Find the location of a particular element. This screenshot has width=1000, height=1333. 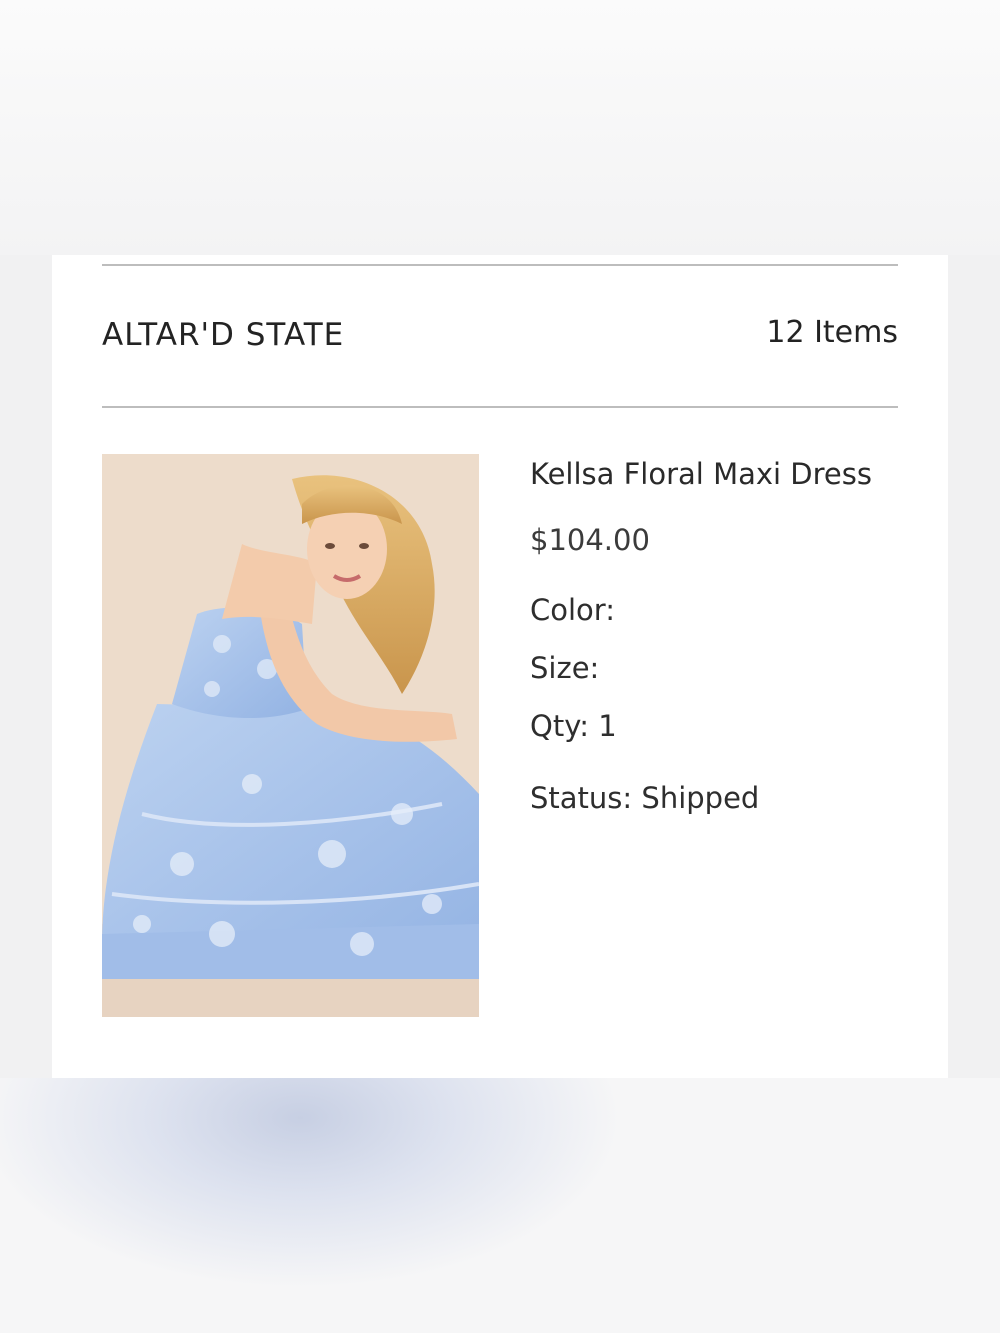

size-label: Size: is located at coordinates (565, 668).